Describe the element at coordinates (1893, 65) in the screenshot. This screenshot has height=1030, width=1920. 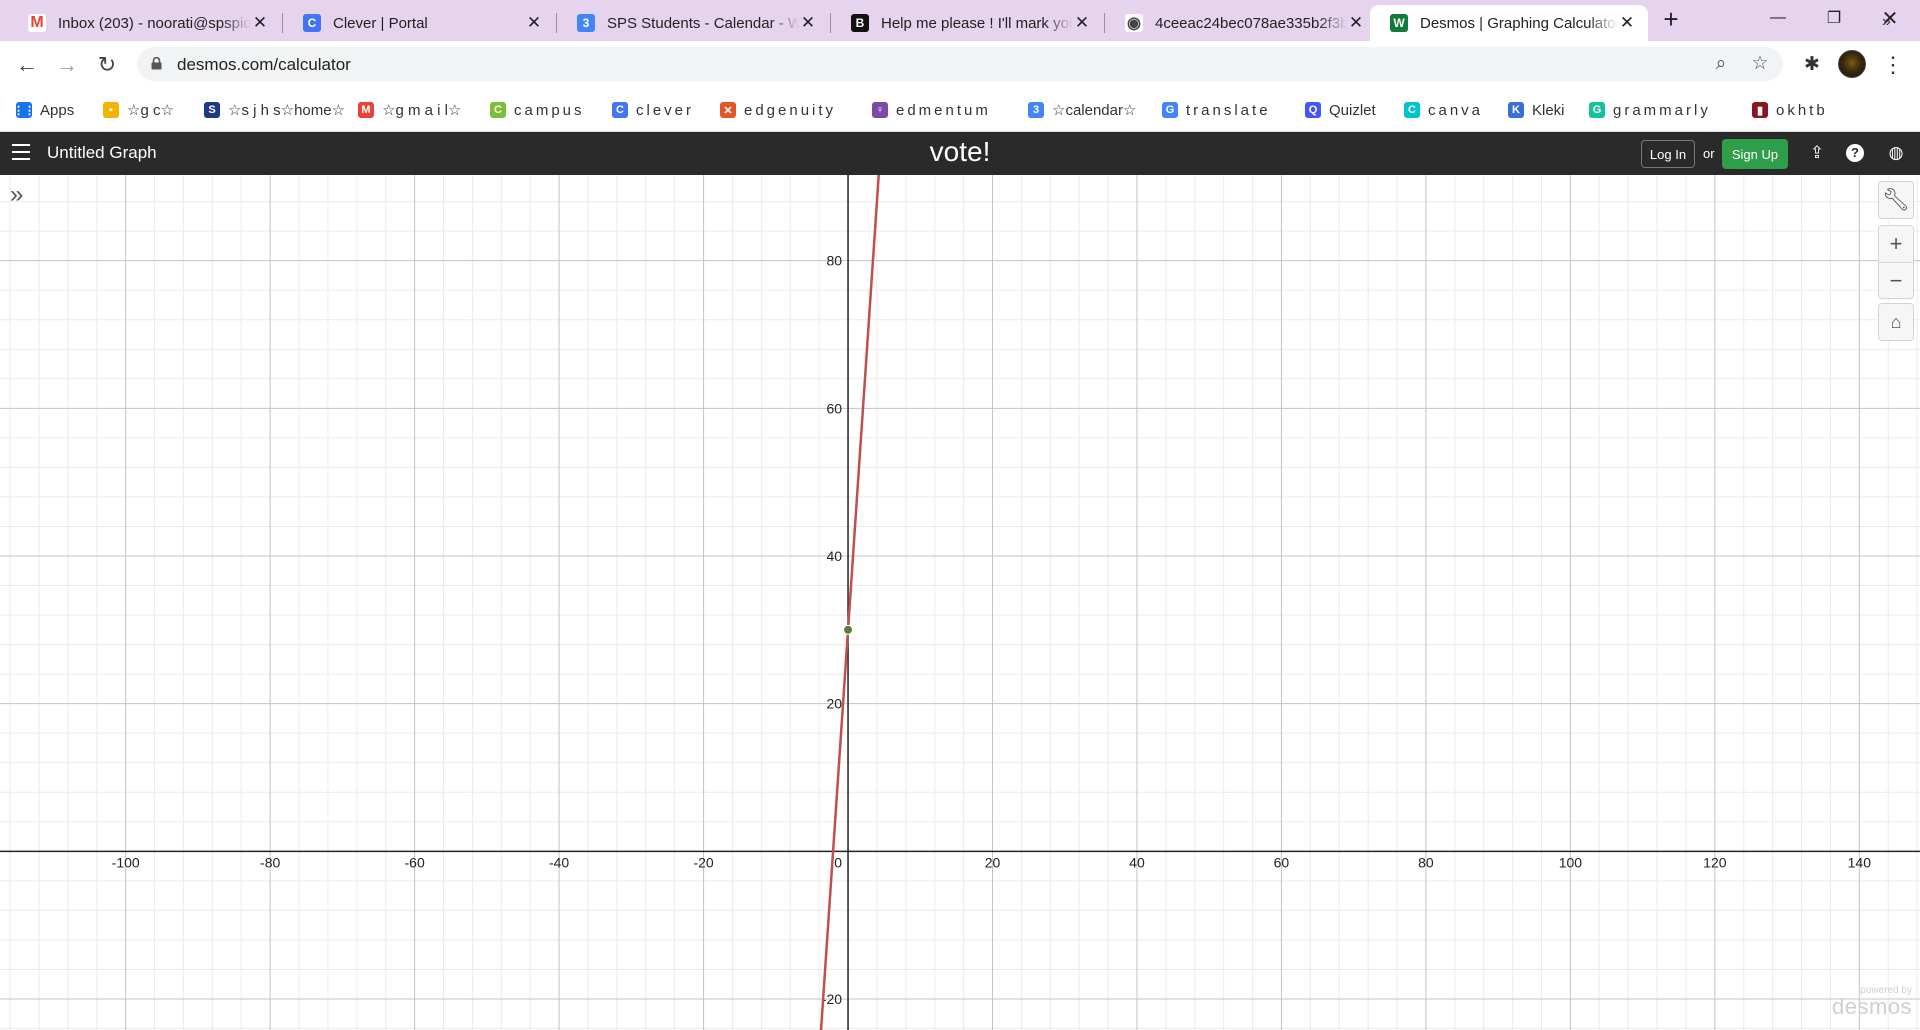
I see `kebab-menu-icon: ⋮` at that location.